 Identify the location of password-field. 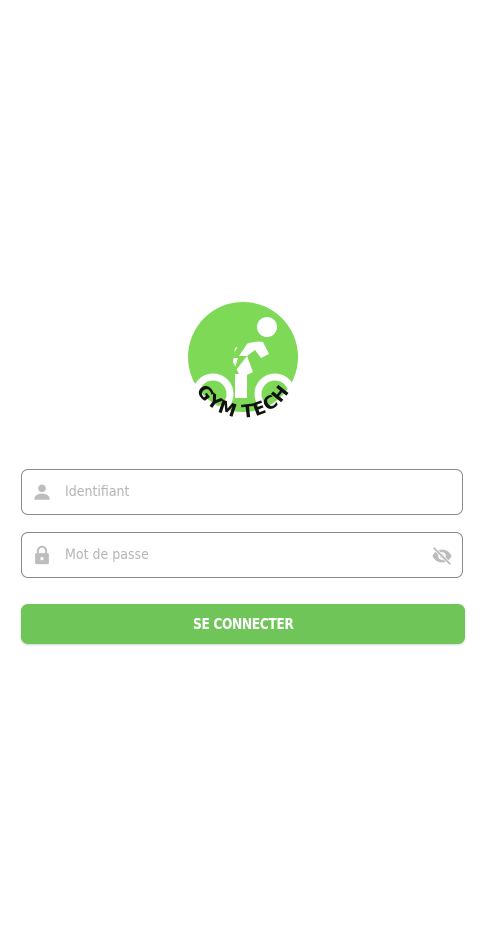
(242, 555).